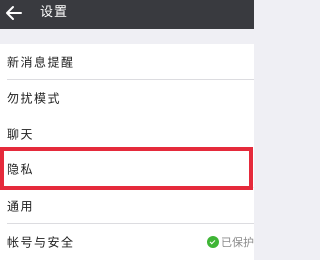  What do you see at coordinates (14, 13) in the screenshot?
I see `back-arrow-icon` at bounding box center [14, 13].